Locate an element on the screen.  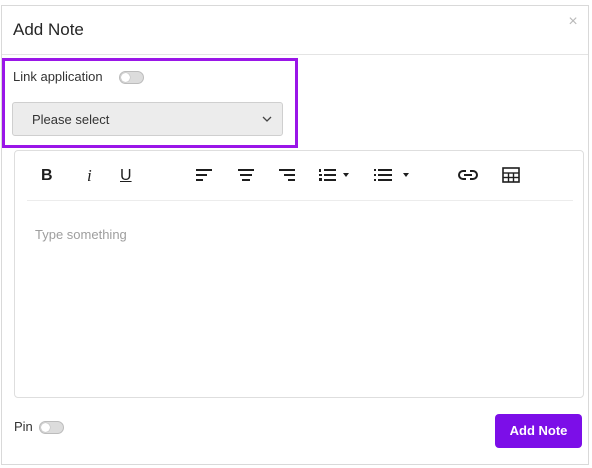
editor-placeholder: Type something is located at coordinates (81, 234).